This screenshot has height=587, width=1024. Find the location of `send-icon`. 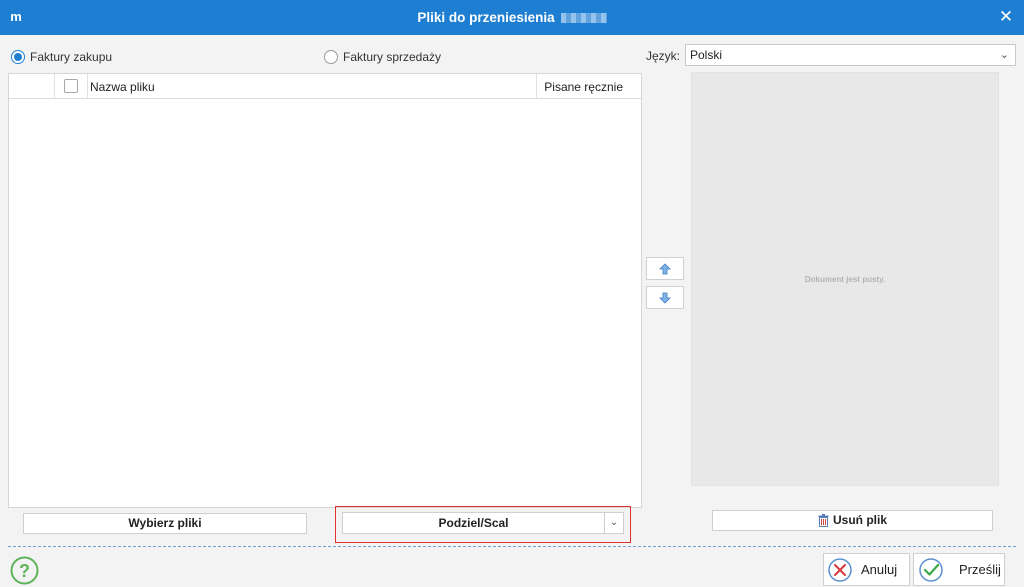

send-icon is located at coordinates (931, 569).